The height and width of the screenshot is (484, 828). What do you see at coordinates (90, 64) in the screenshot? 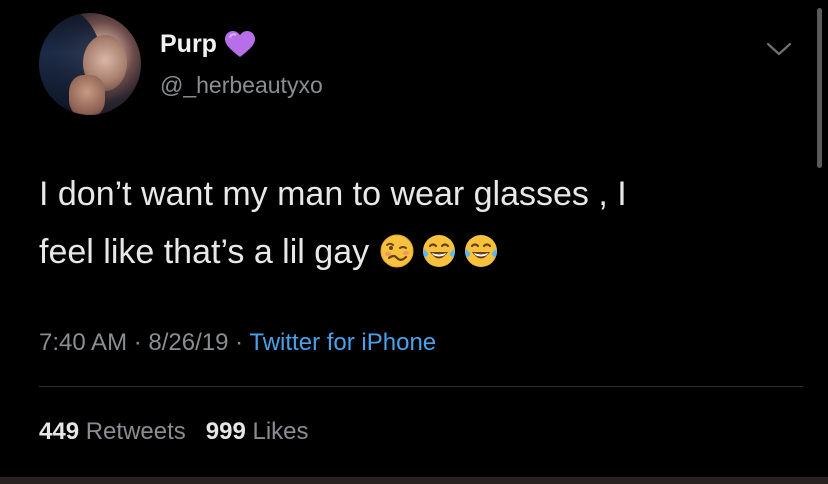
I see `avatar` at bounding box center [90, 64].